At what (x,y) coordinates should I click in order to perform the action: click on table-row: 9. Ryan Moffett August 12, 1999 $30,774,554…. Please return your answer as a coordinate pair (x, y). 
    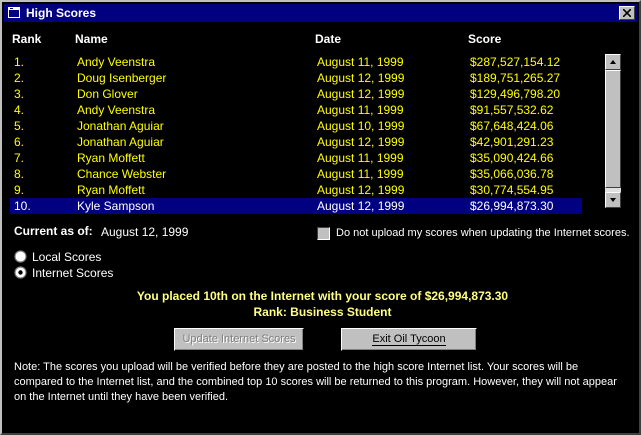
    Looking at the image, I should click on (296, 190).